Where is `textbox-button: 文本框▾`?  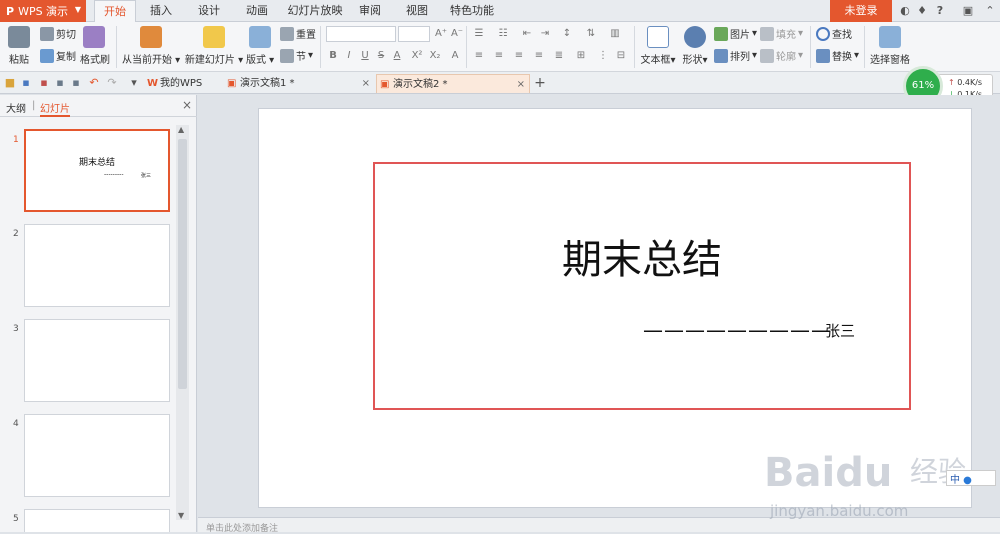
textbox-button: 文本框▾ is located at coordinates (658, 45).